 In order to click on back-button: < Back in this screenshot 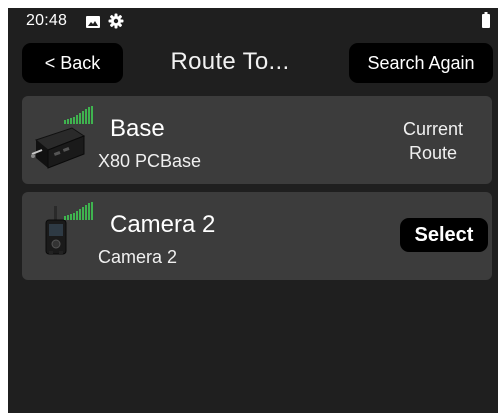, I will do `click(72, 63)`.